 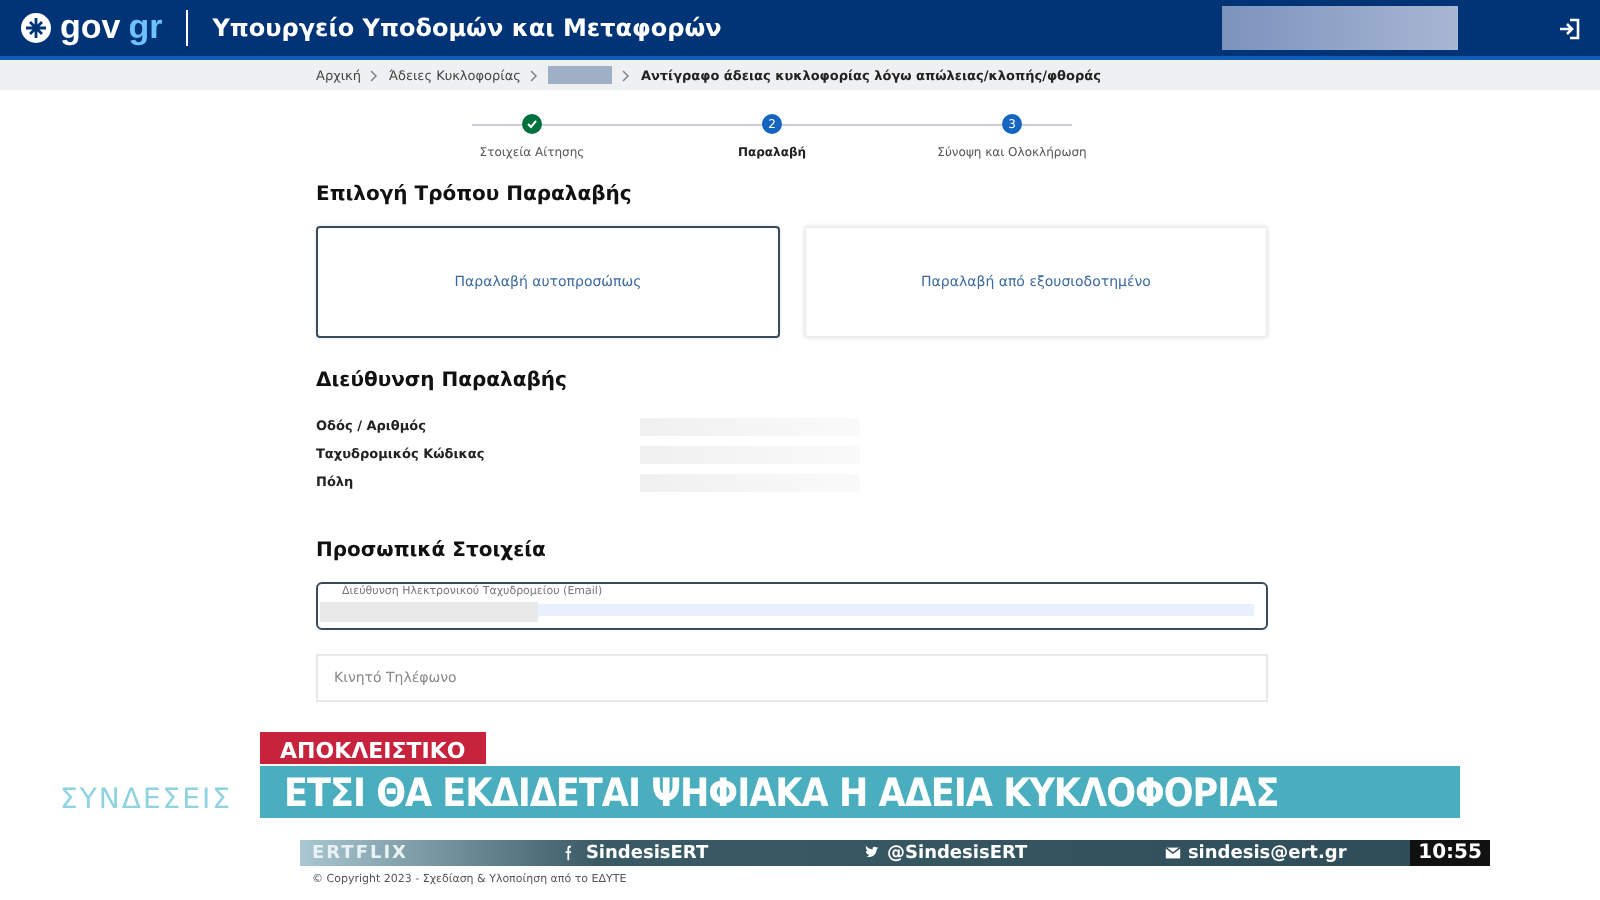 What do you see at coordinates (1172, 853) in the screenshot?
I see `mail-icon` at bounding box center [1172, 853].